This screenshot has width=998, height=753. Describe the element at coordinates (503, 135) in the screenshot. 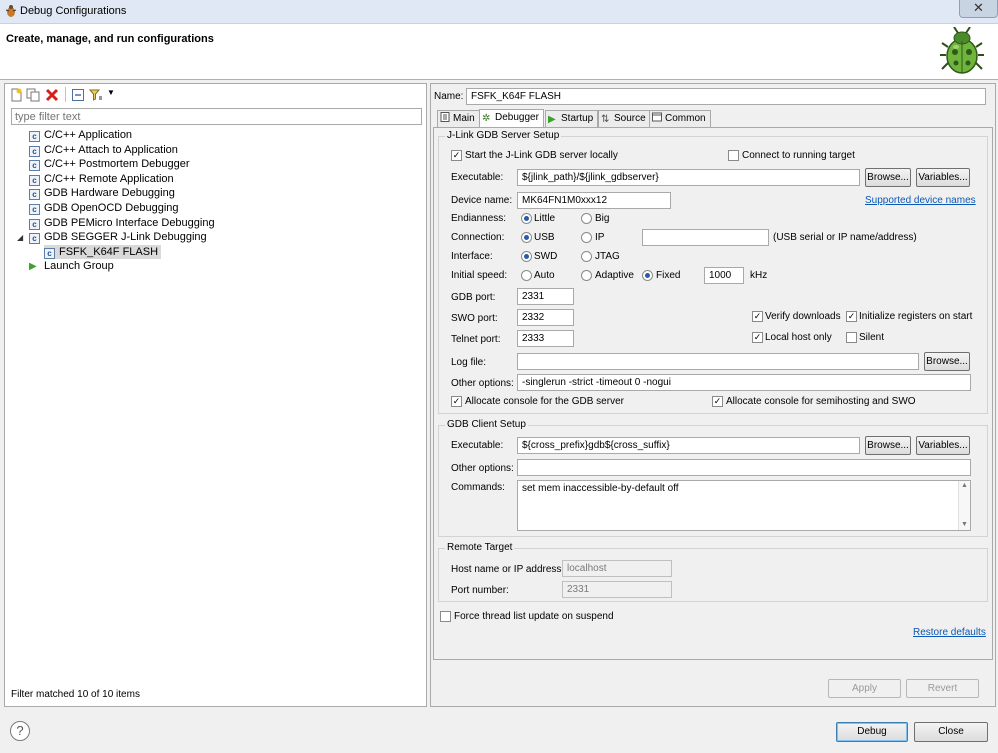

I see `jlink-server-group-title: J-Link GDB Server Setup` at that location.